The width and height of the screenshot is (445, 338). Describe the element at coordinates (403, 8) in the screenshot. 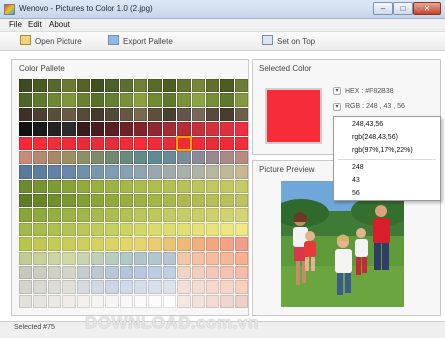

I see `maximize-button: □` at that location.